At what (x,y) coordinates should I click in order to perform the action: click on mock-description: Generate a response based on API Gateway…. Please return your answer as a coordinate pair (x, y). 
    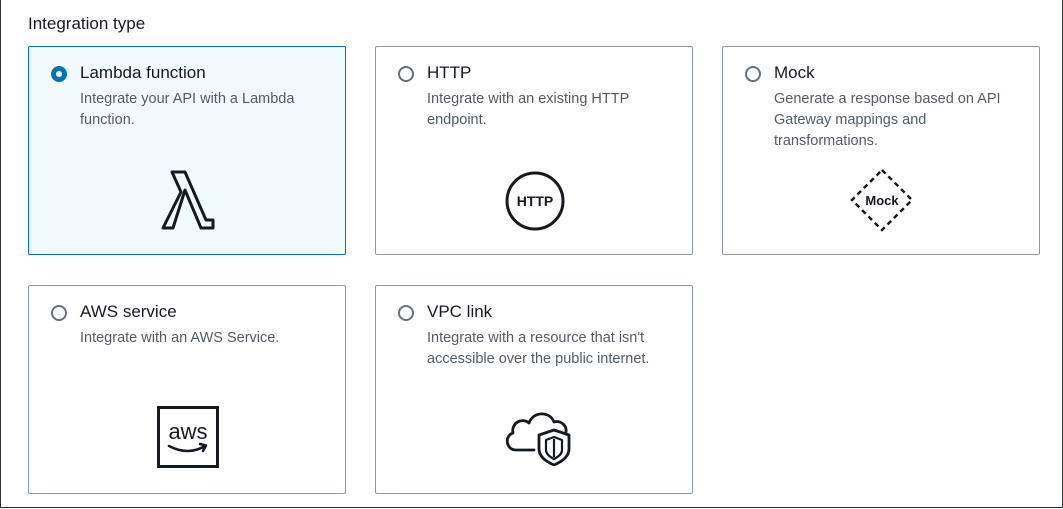
    Looking at the image, I should click on (887, 120).